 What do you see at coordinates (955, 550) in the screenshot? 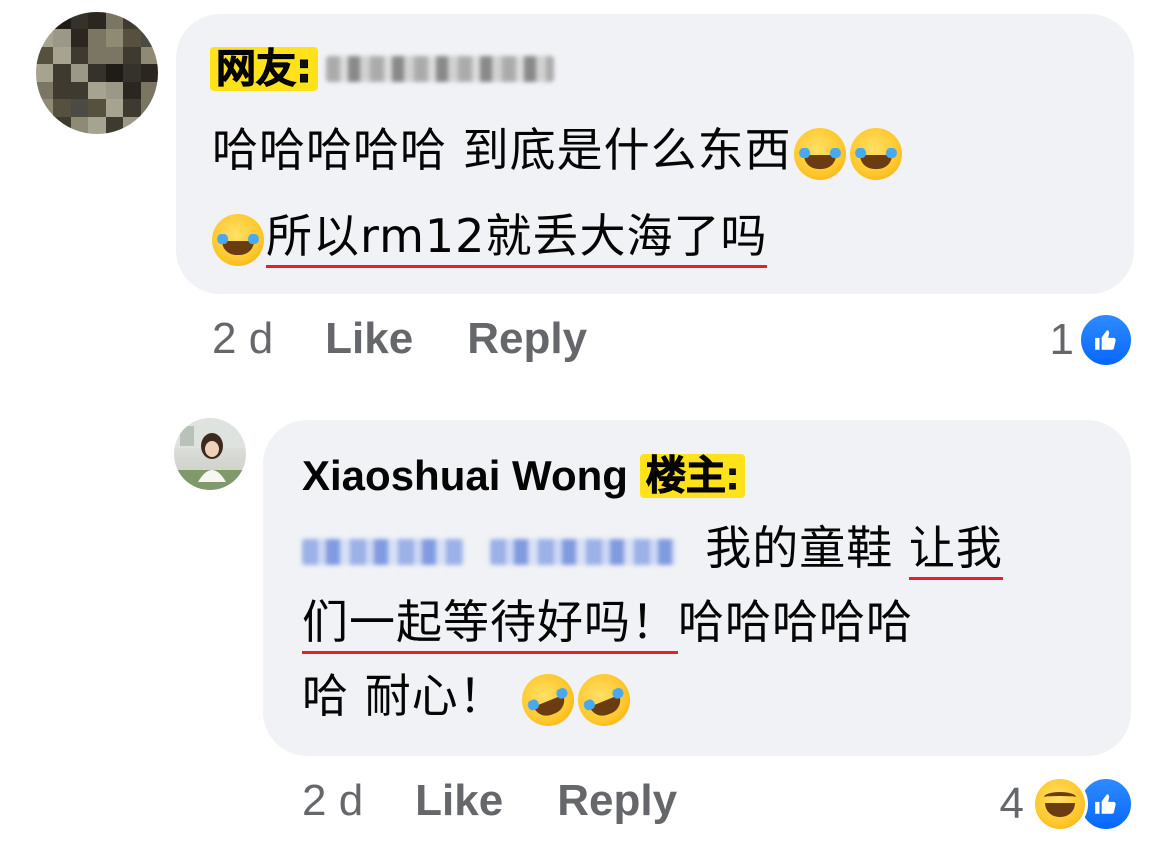
I see `underlined-text: 让我` at bounding box center [955, 550].